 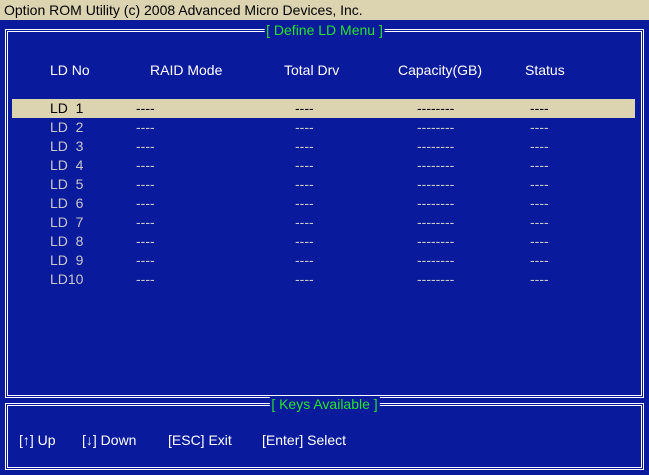 I want to click on ld-row-9: LD 9 ---- ---- -------- ----, so click(x=323, y=260).